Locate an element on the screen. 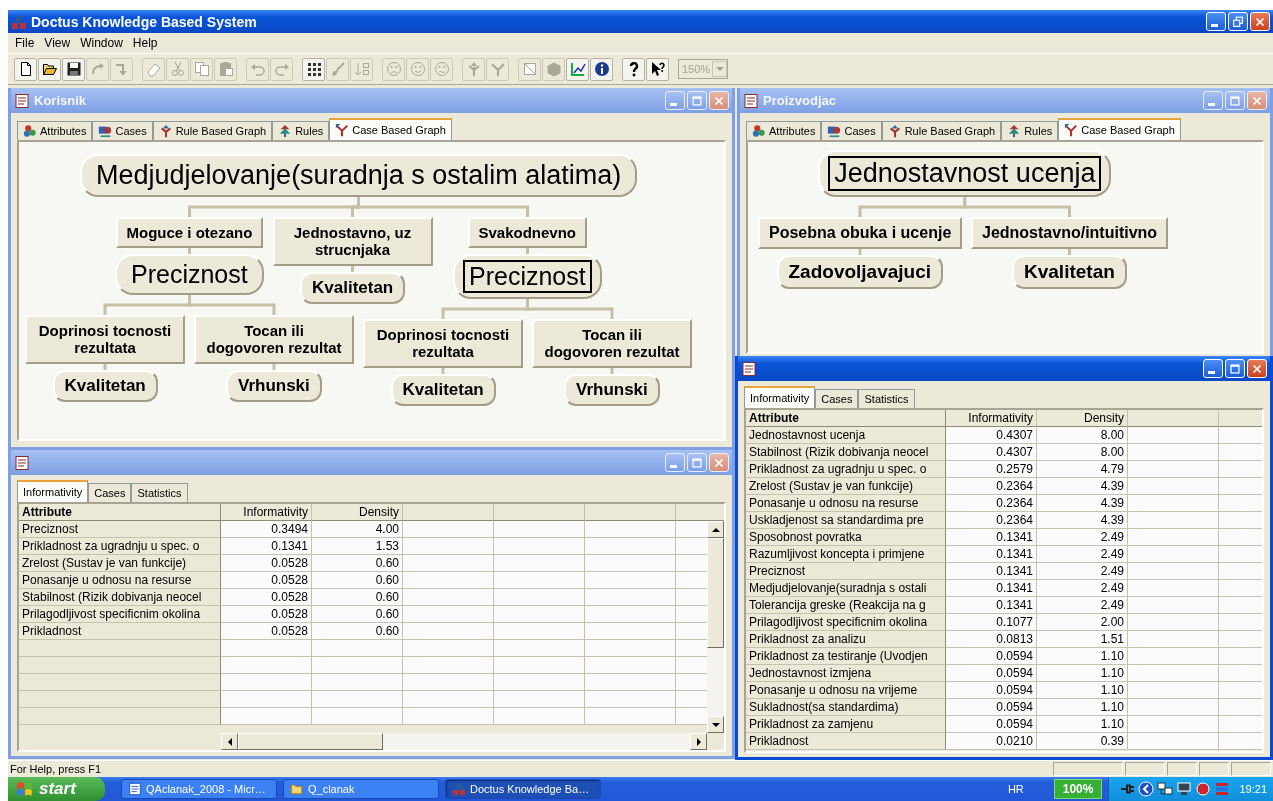 The height and width of the screenshot is (801, 1273). table-cell: Tolerancija greske (Reakcija na g is located at coordinates (846, 605).